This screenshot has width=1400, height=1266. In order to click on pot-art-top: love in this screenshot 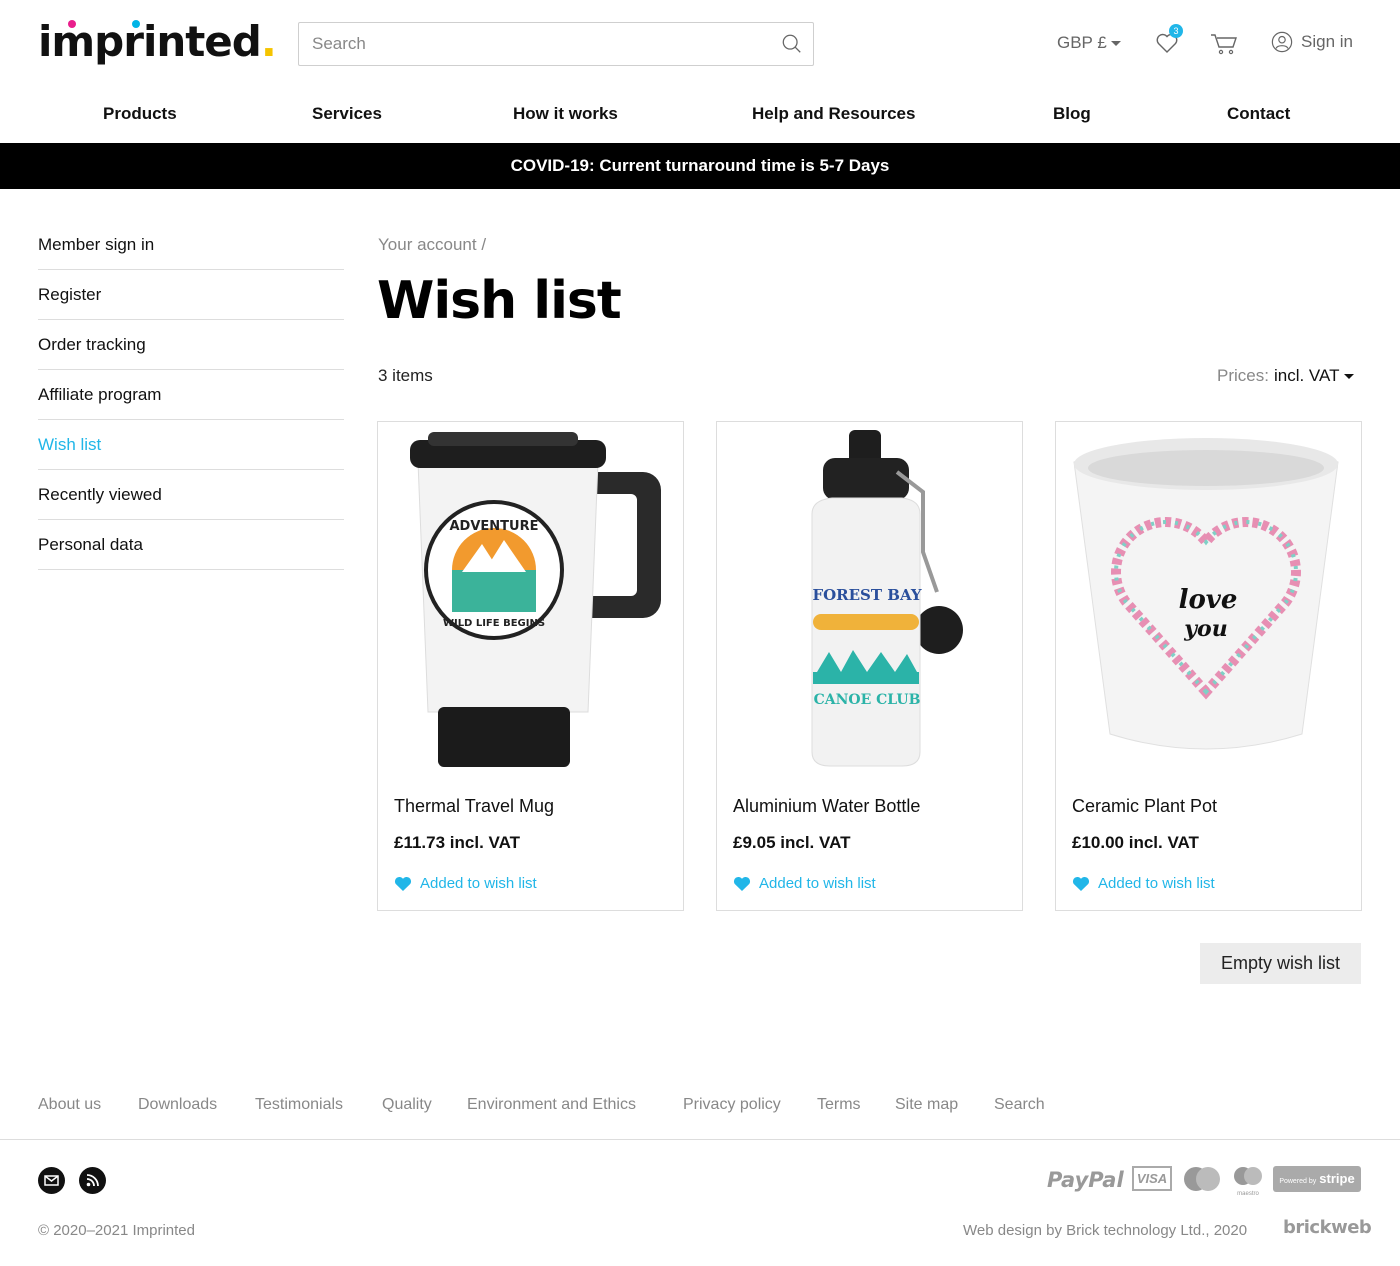, I will do `click(1208, 600)`.